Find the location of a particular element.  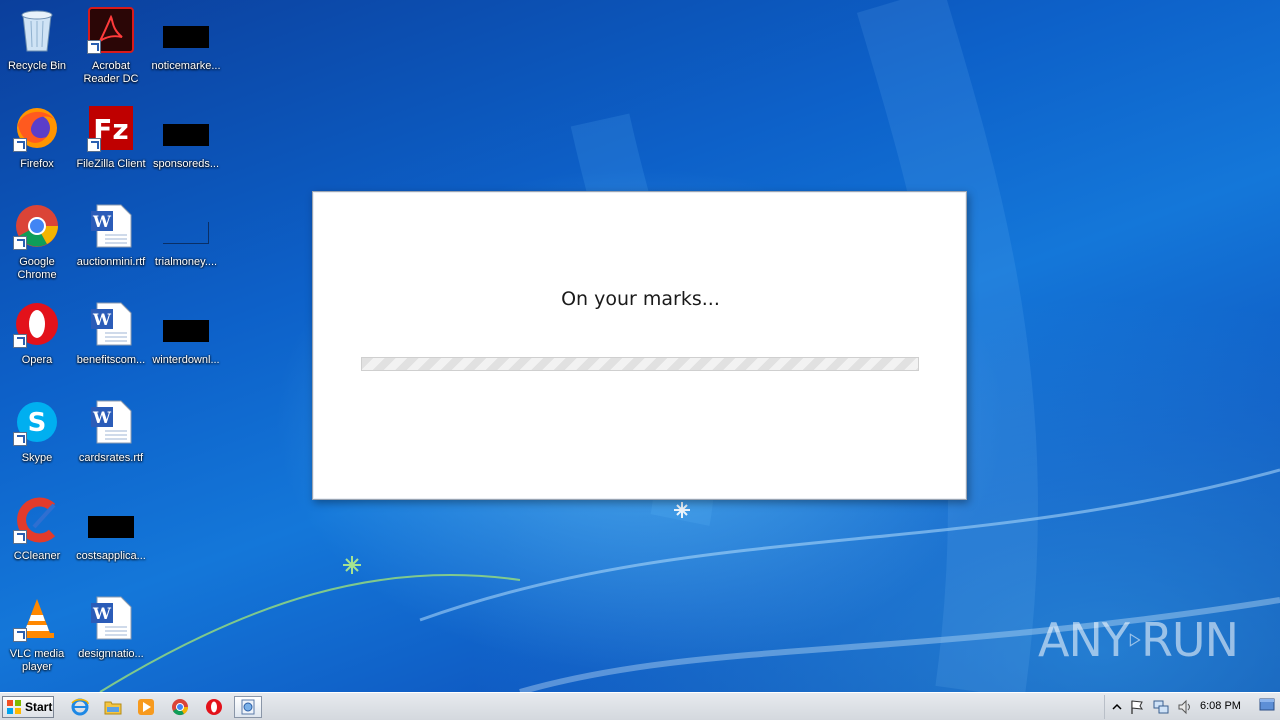

watermark-text-right: RUN is located at coordinates (1189, 640).